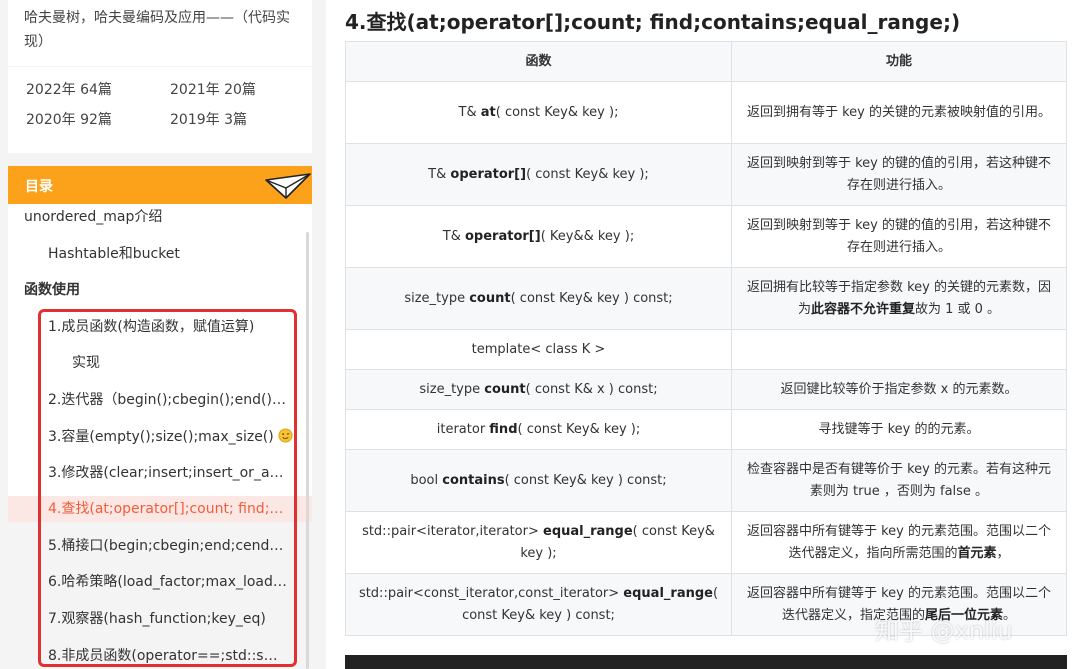  Describe the element at coordinates (160, 30) in the screenshot. I see `related-article-link: 哈夫曼树，哈夫曼编码及应用——（代码实现）` at that location.